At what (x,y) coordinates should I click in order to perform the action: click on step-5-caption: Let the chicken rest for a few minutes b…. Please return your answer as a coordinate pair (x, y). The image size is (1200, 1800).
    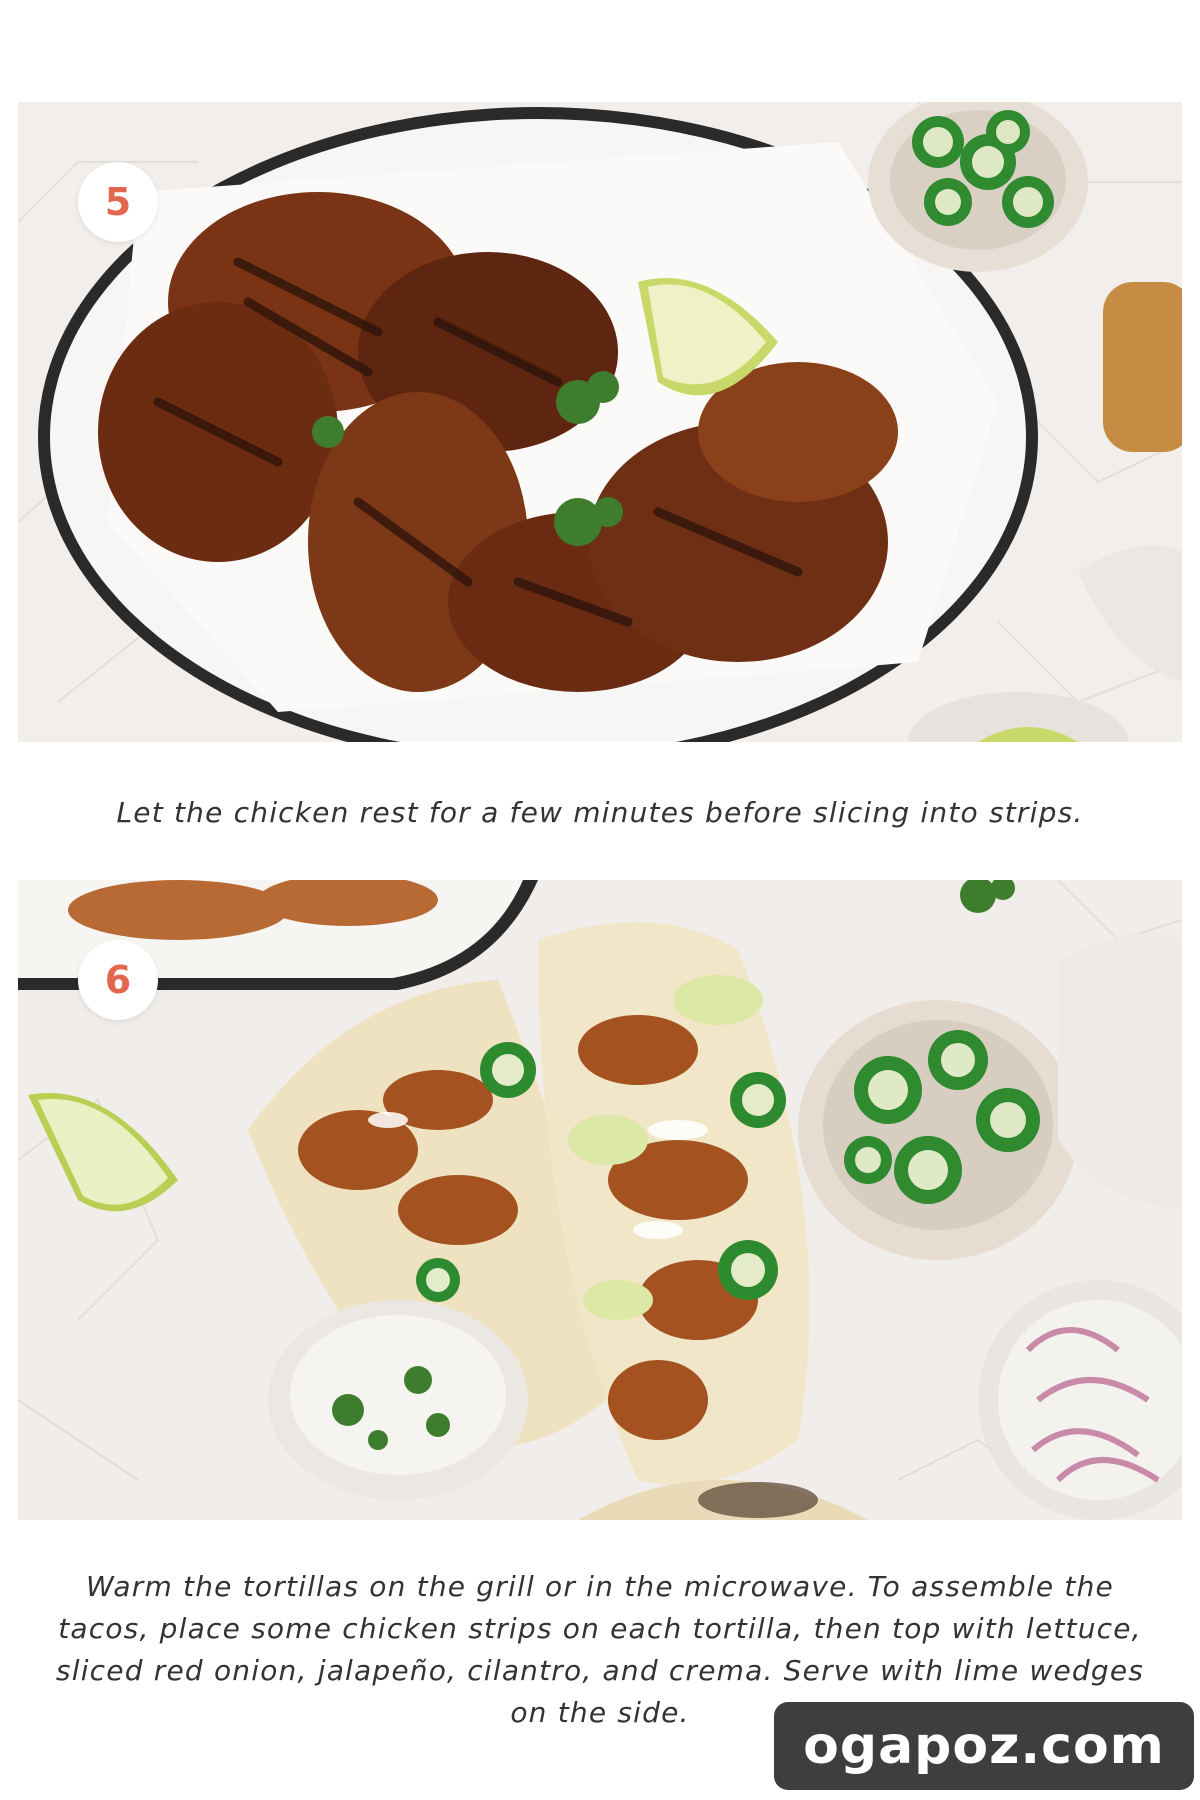
    Looking at the image, I should click on (600, 812).